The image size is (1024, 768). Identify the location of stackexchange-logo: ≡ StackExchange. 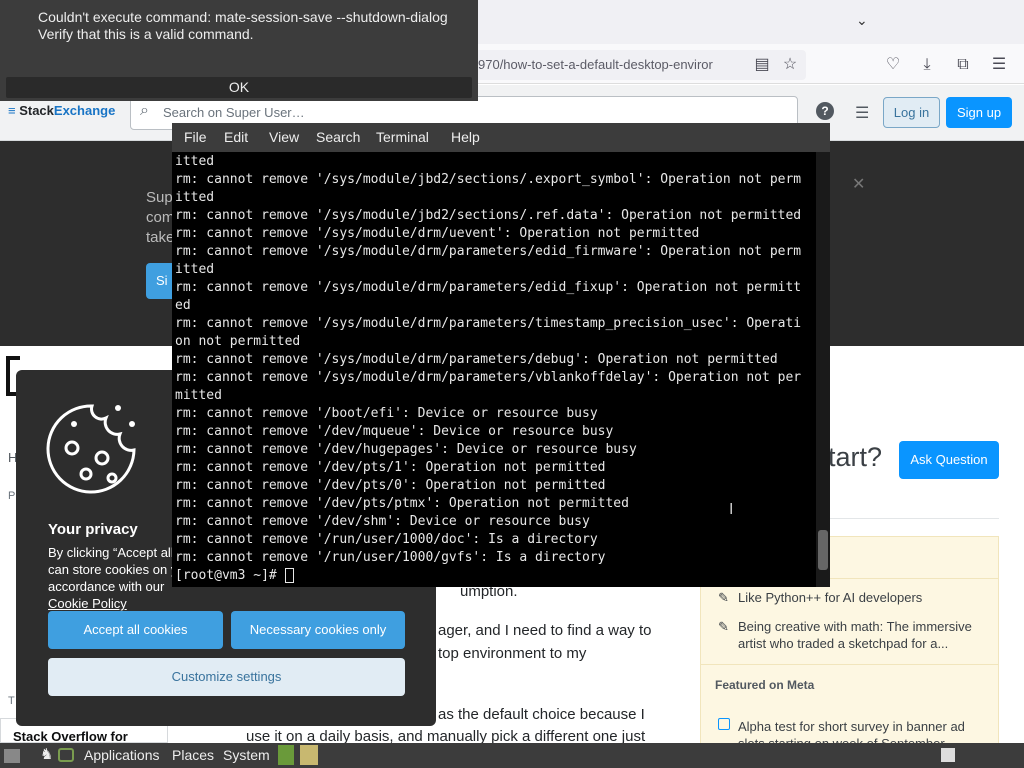
(61, 110).